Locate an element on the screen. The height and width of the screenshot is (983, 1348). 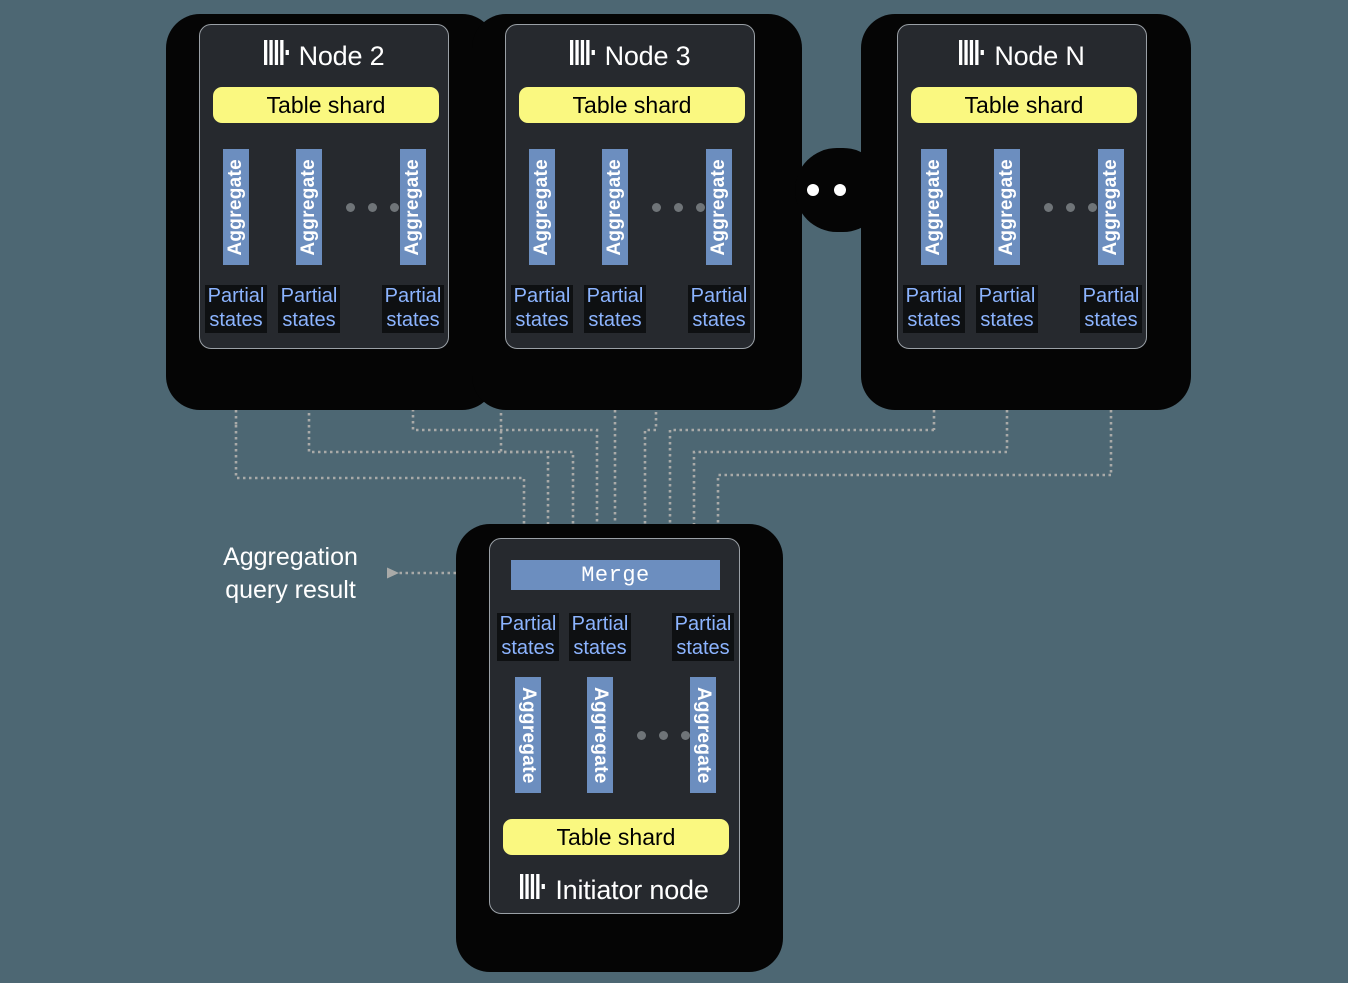
node-3-aggregate-2: Aggregate is located at coordinates (615, 207).